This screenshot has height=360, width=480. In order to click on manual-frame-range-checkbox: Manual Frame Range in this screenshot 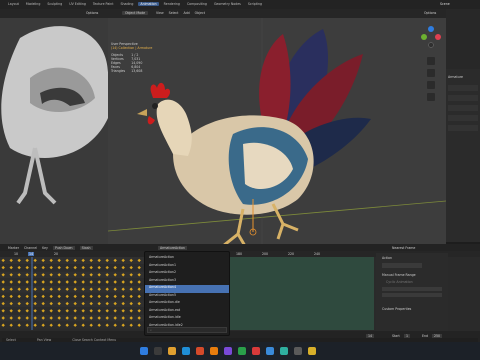, I will do `click(399, 275)`.